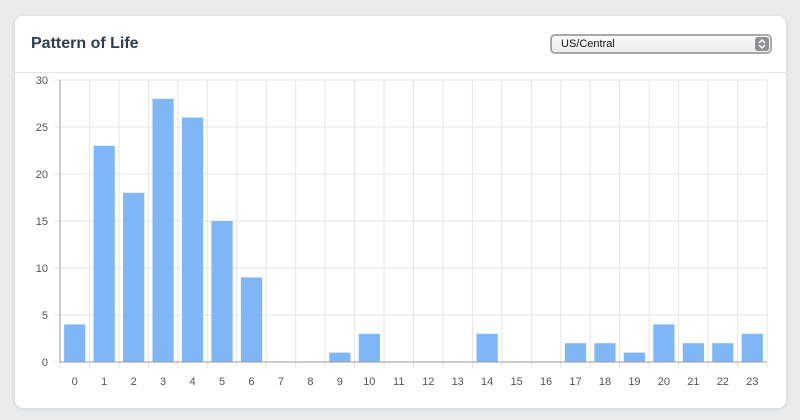 This screenshot has width=800, height=420. What do you see at coordinates (340, 382) in the screenshot?
I see `x-tick-label: 9` at bounding box center [340, 382].